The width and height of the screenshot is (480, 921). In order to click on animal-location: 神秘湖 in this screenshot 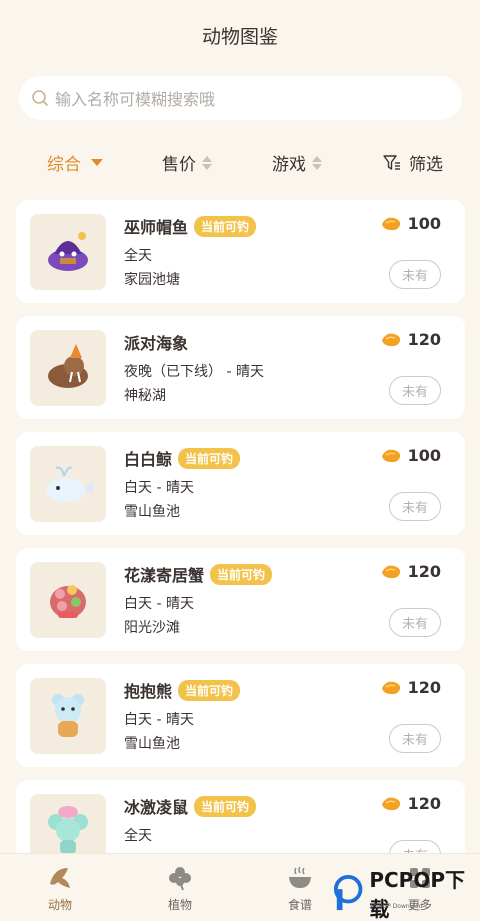, I will do `click(145, 396)`.